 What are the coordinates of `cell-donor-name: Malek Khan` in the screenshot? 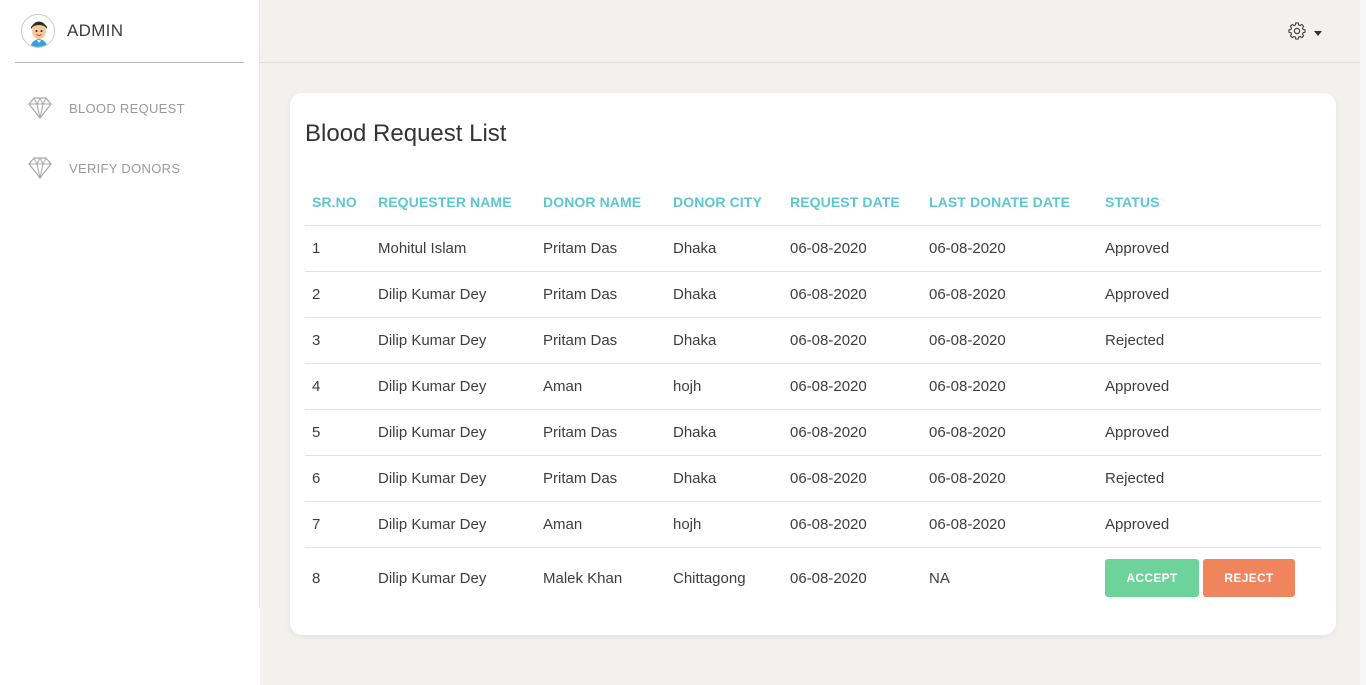 It's located at (601, 577).